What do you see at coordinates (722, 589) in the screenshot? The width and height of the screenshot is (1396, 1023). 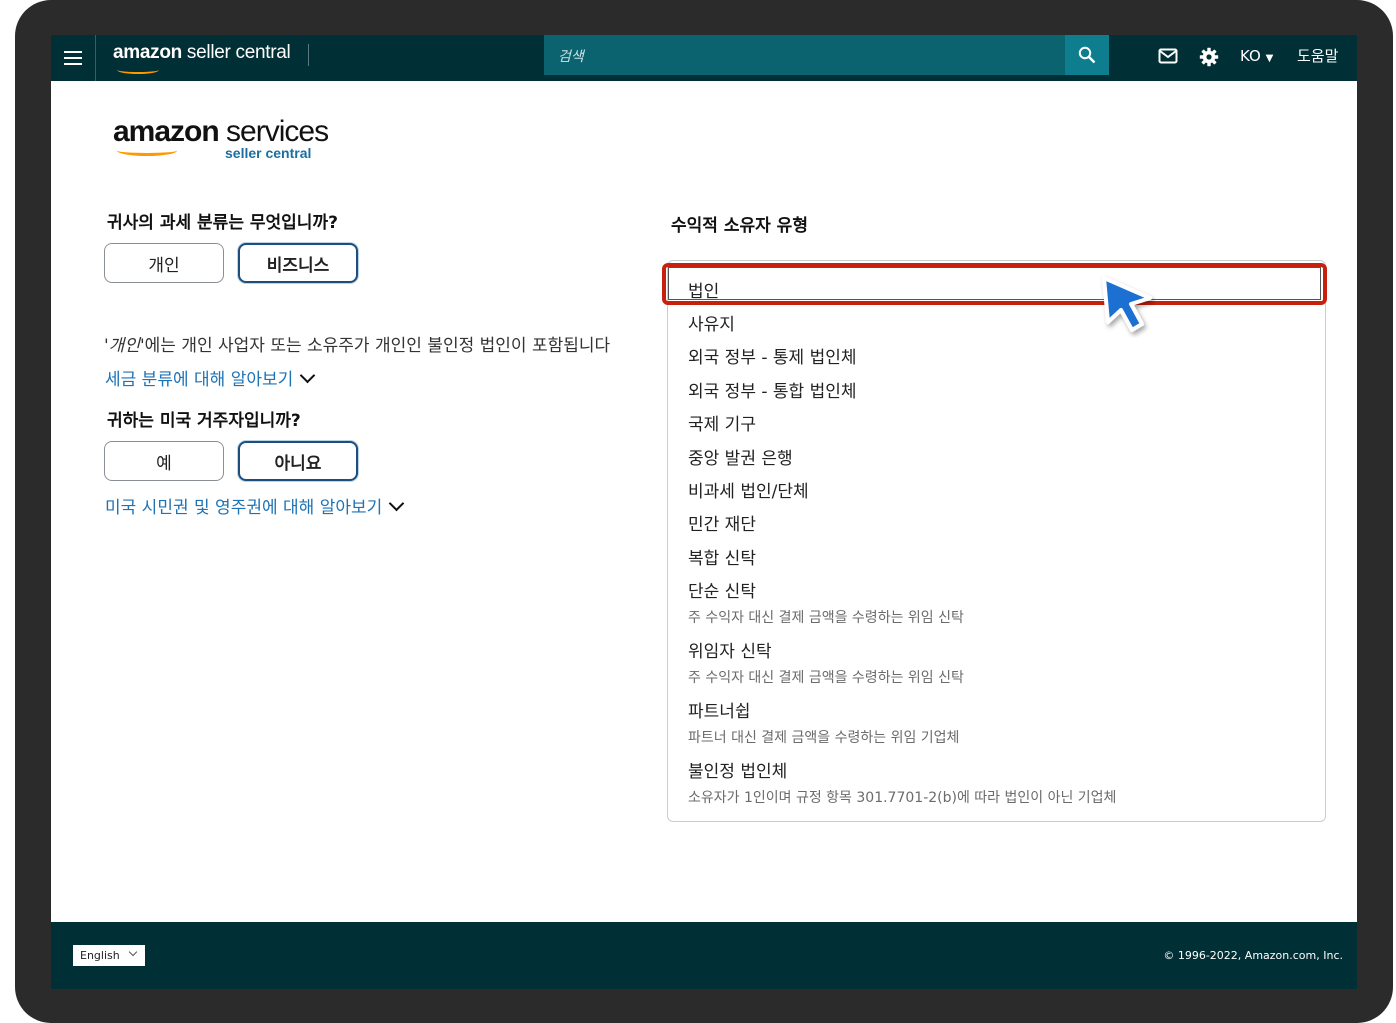 I see `list-item: 단순 신탁` at bounding box center [722, 589].